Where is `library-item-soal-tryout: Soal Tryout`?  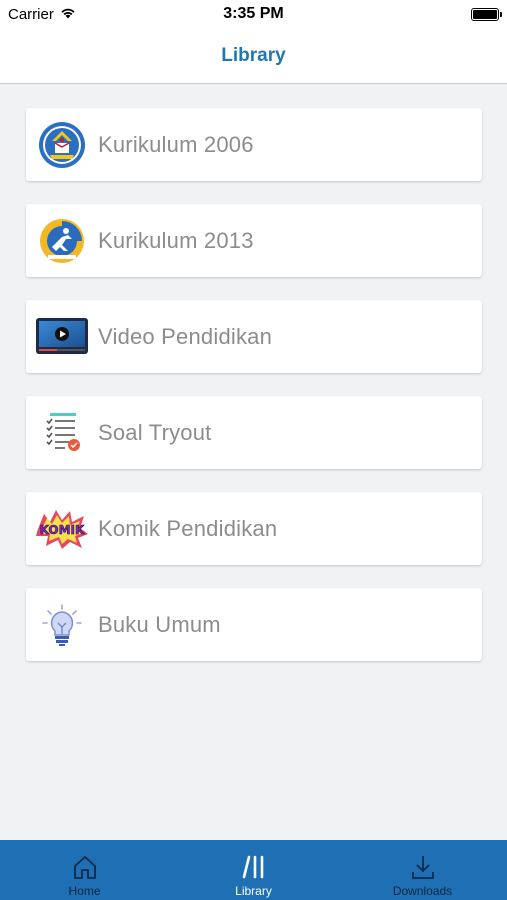 library-item-soal-tryout: Soal Tryout is located at coordinates (254, 432).